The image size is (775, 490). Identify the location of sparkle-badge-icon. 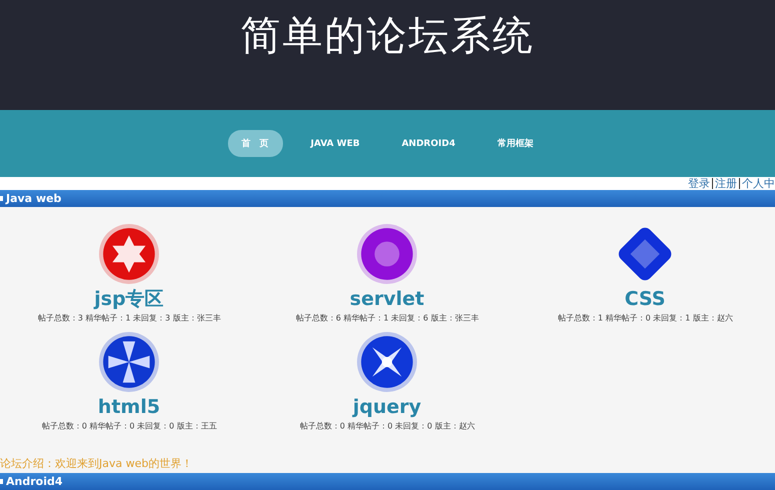
(387, 362).